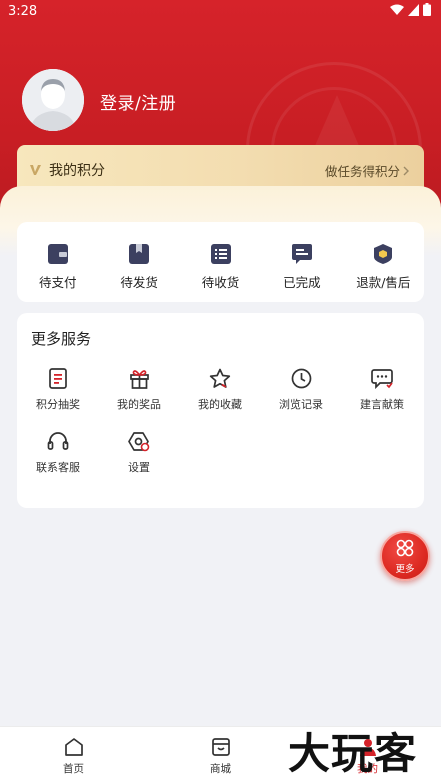 This screenshot has height=784, width=441. What do you see at coordinates (138, 101) in the screenshot?
I see `login-register-link: 登录/注册` at bounding box center [138, 101].